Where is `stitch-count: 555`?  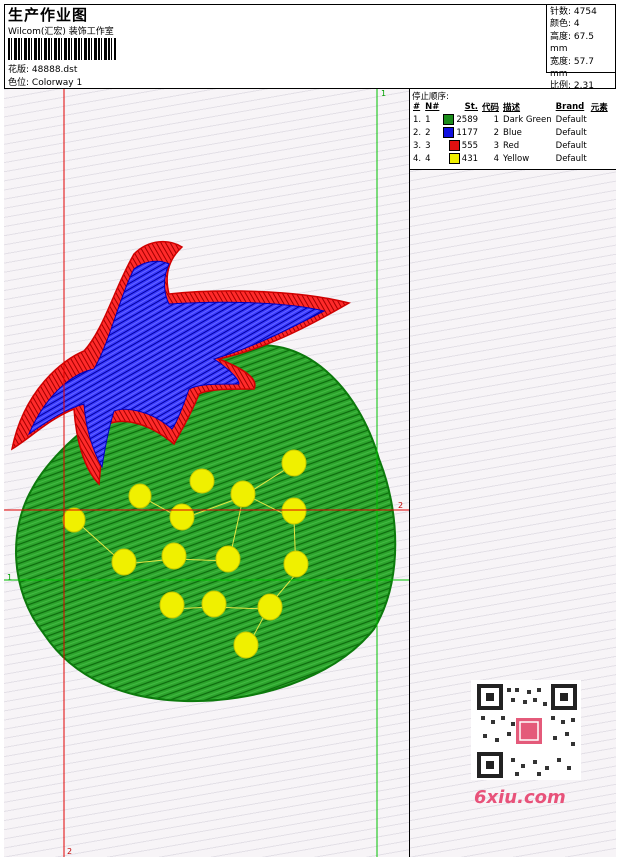
stitch-count: 555 is located at coordinates (460, 145).